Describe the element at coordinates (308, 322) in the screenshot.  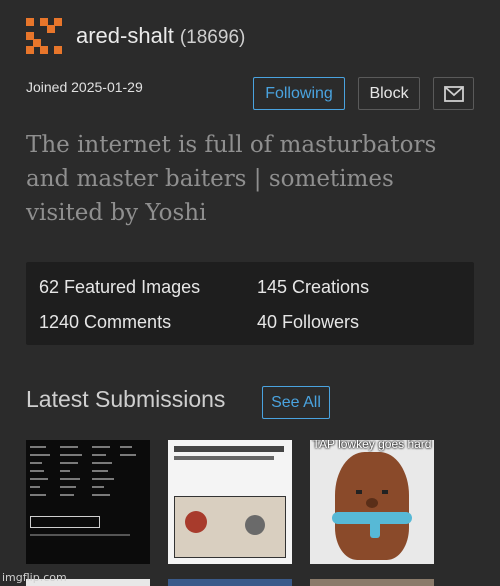
I see `stat-followers: 40 Followers` at that location.